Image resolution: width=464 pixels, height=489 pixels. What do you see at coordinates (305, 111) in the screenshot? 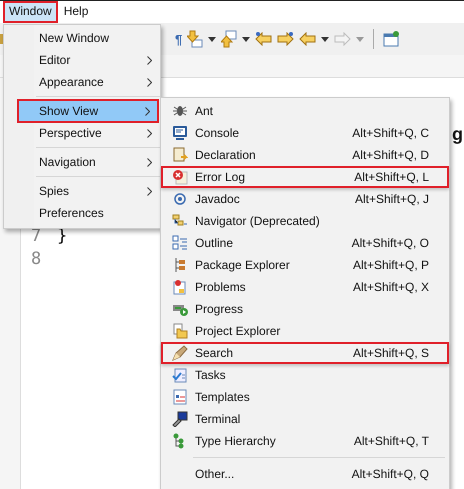
I see `menu-item: Ant` at bounding box center [305, 111].